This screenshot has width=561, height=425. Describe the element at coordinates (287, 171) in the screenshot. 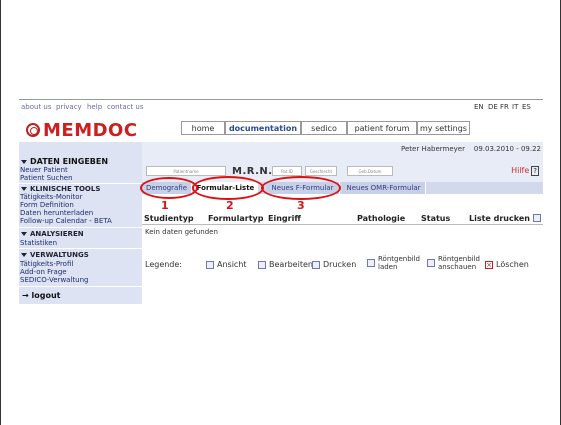

I see `patid-field: Pat.ID` at that location.